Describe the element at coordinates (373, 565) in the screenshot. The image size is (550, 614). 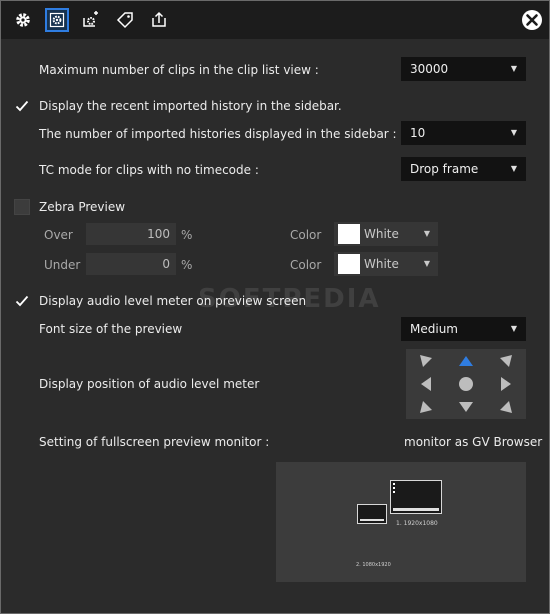
I see `monitor-2-label: 2. 1080x1920` at that location.